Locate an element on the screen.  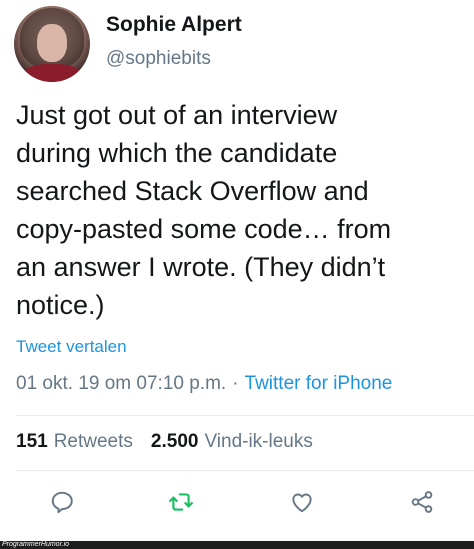
handle: @sophiebits is located at coordinates (174, 59).